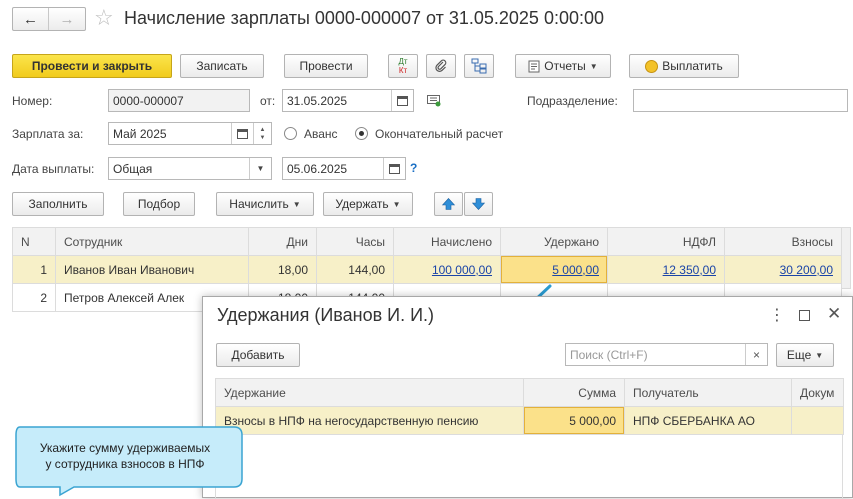 Image resolution: width=853 pixels, height=499 pixels. What do you see at coordinates (58, 204) in the screenshot?
I see `fill-button: Заполнить` at bounding box center [58, 204].